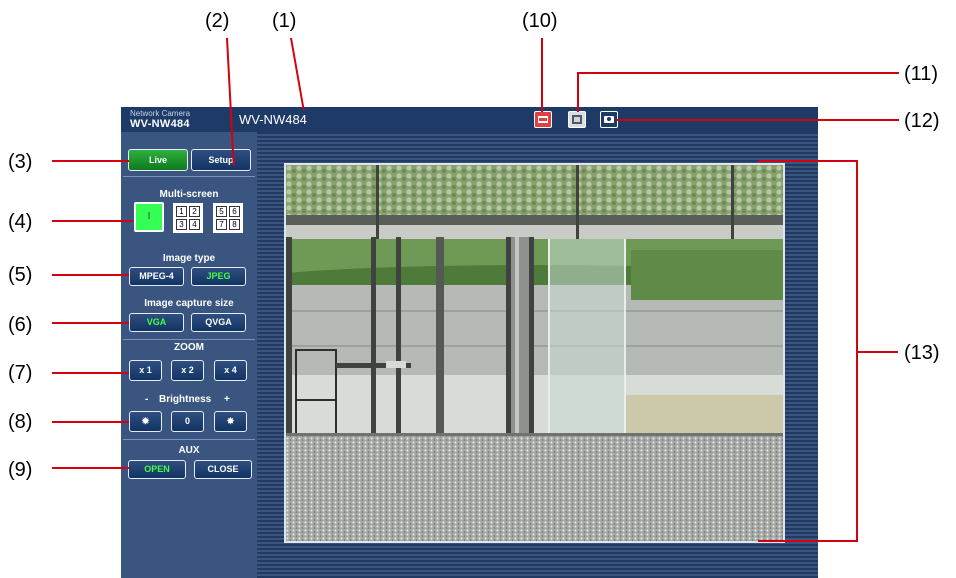  What do you see at coordinates (540, 21) in the screenshot?
I see `callout-10: (10)` at bounding box center [540, 21].